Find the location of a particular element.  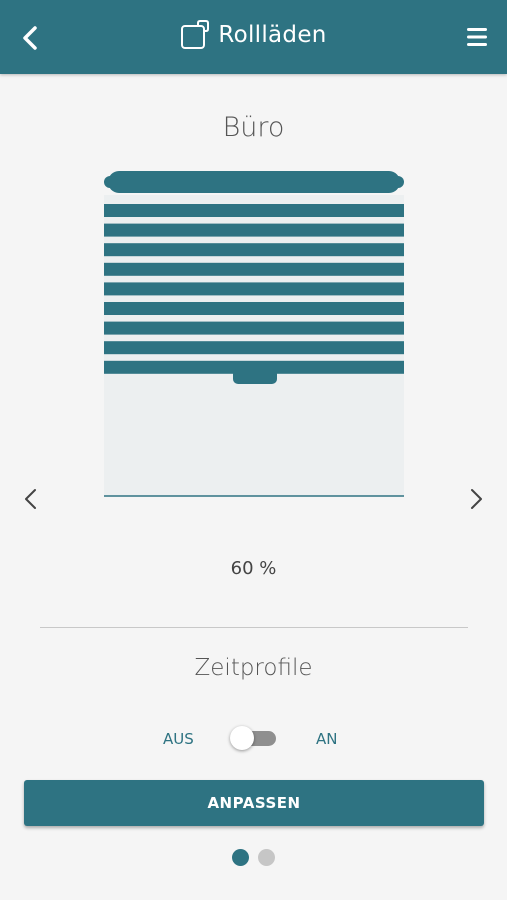

previous-room-button is located at coordinates (31, 499).